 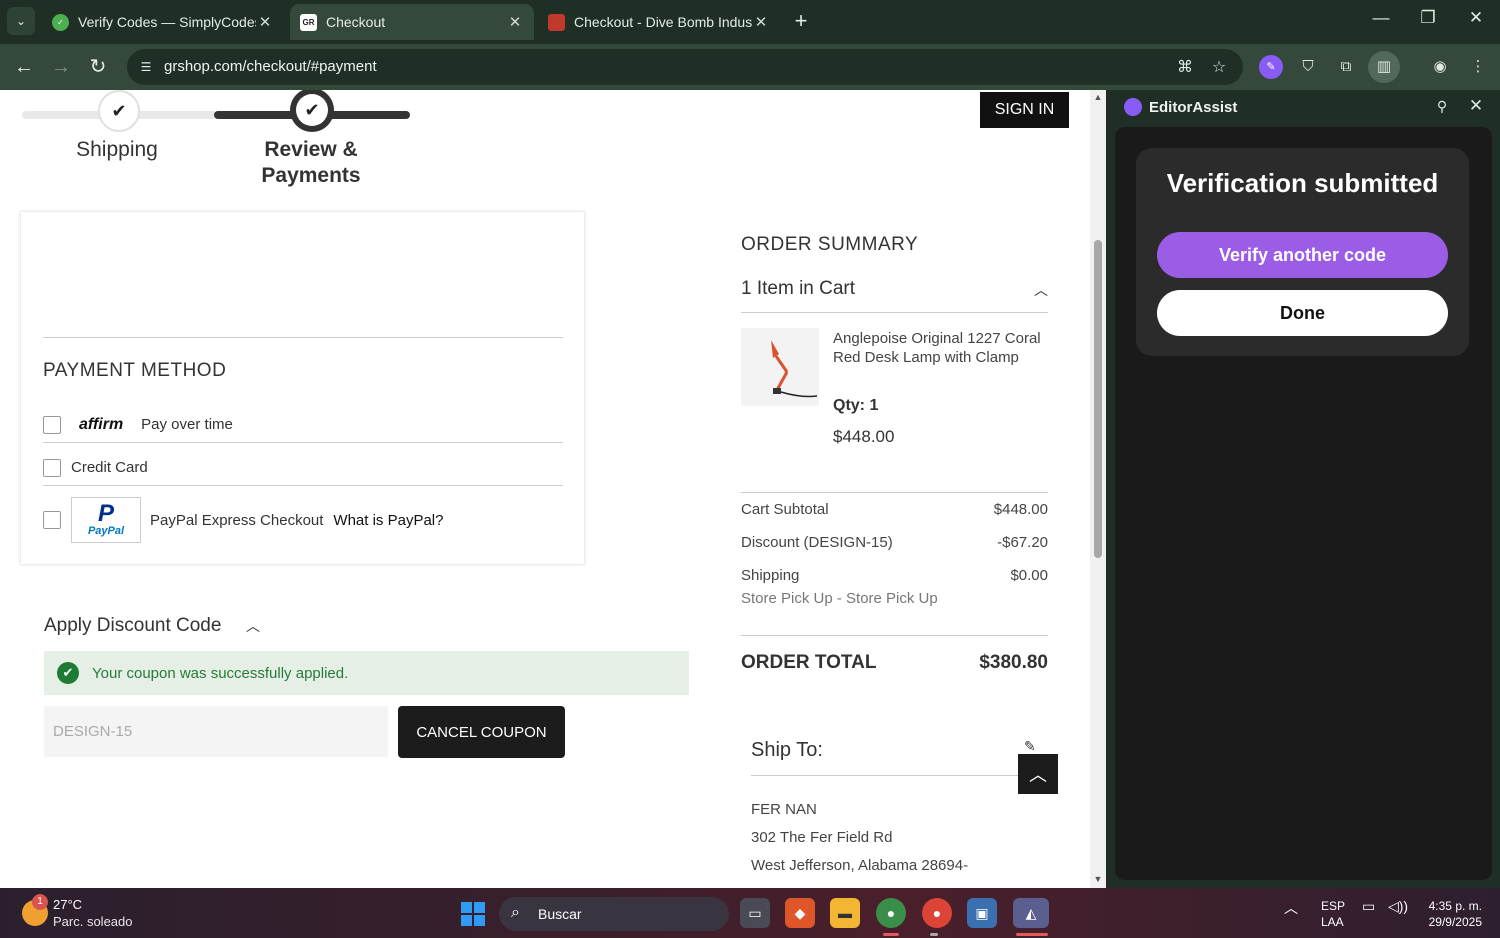 I want to click on active-app-icon: ◭, so click(x=1031, y=913).